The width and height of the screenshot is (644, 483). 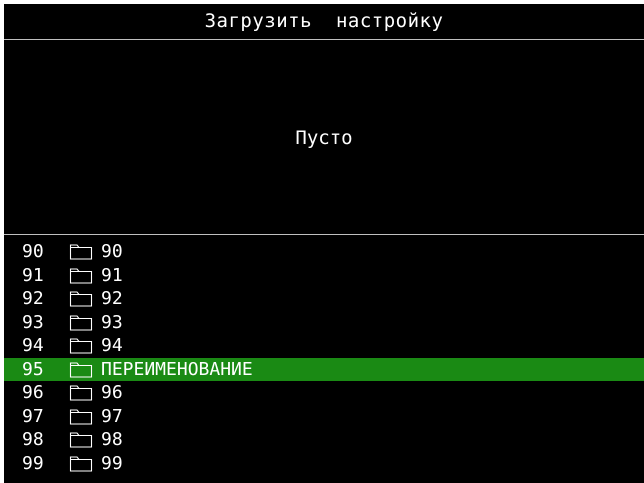 I want to click on preset-number: 91, so click(x=33, y=275).